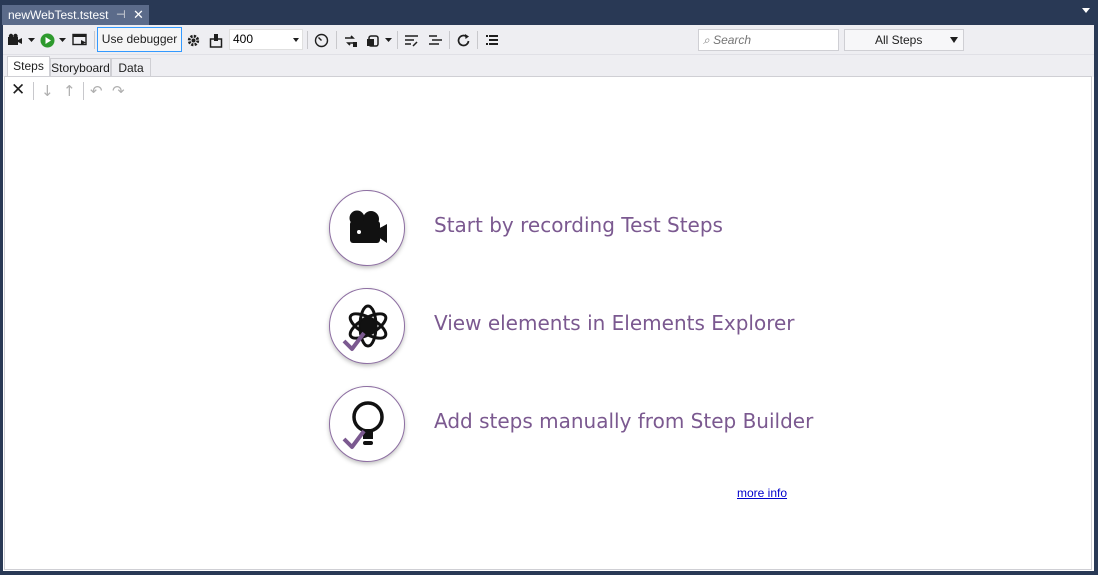 This screenshot has height=575, width=1098. Describe the element at coordinates (96, 91) in the screenshot. I see `undo-icon: ↶` at that location.